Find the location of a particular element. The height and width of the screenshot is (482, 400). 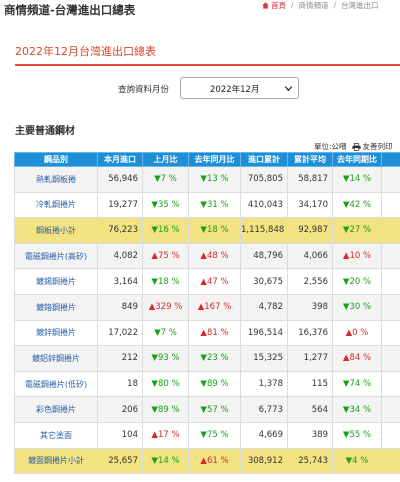

table-row: 鍍錫鋼捲片 3,164 ▼18 % ▲47 % 30,675 2,556 ▼20 % is located at coordinates (207, 281).